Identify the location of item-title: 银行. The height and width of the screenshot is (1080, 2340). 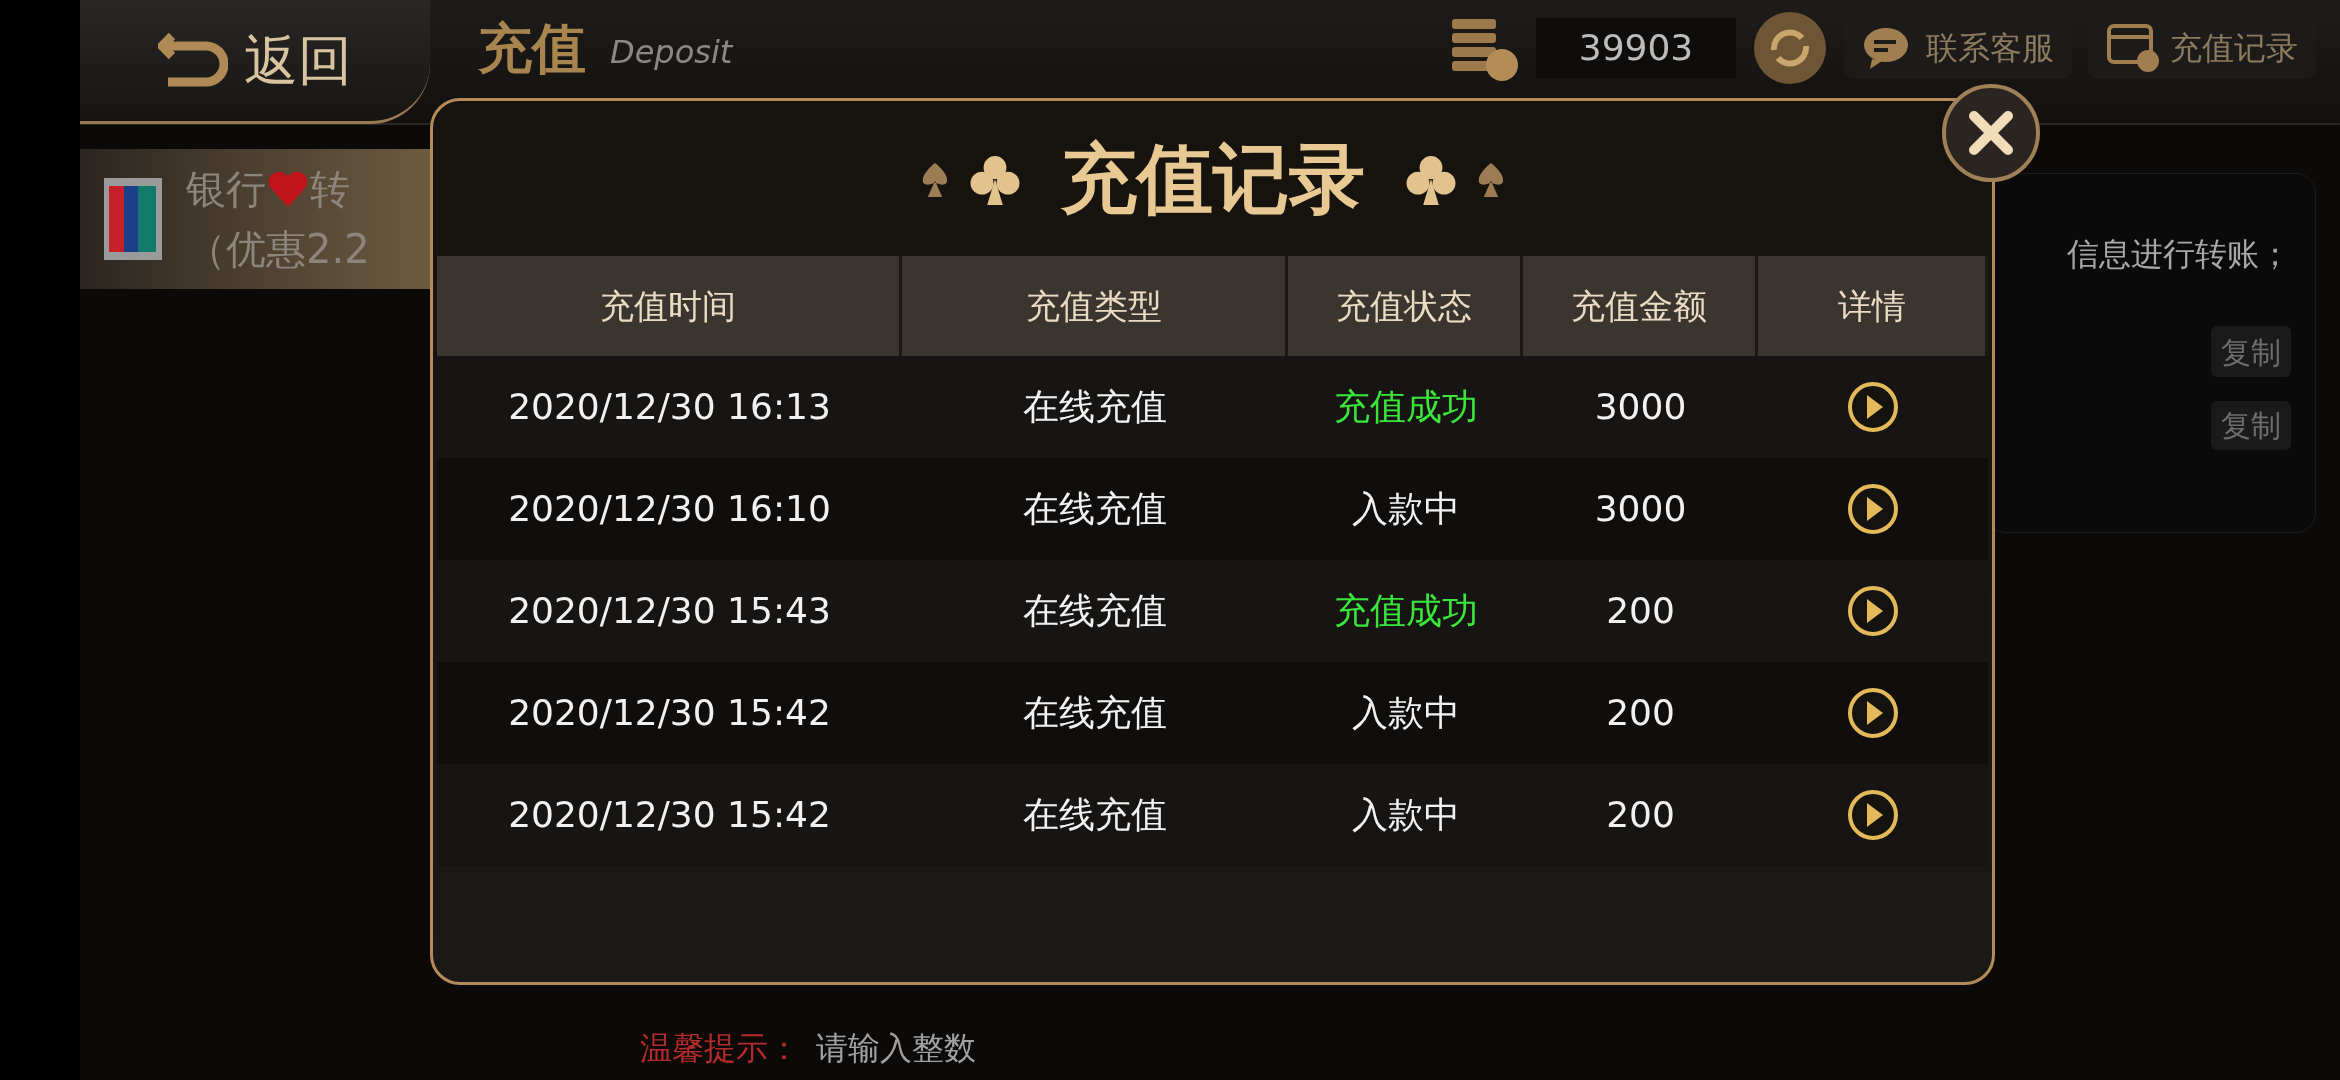
(226, 189).